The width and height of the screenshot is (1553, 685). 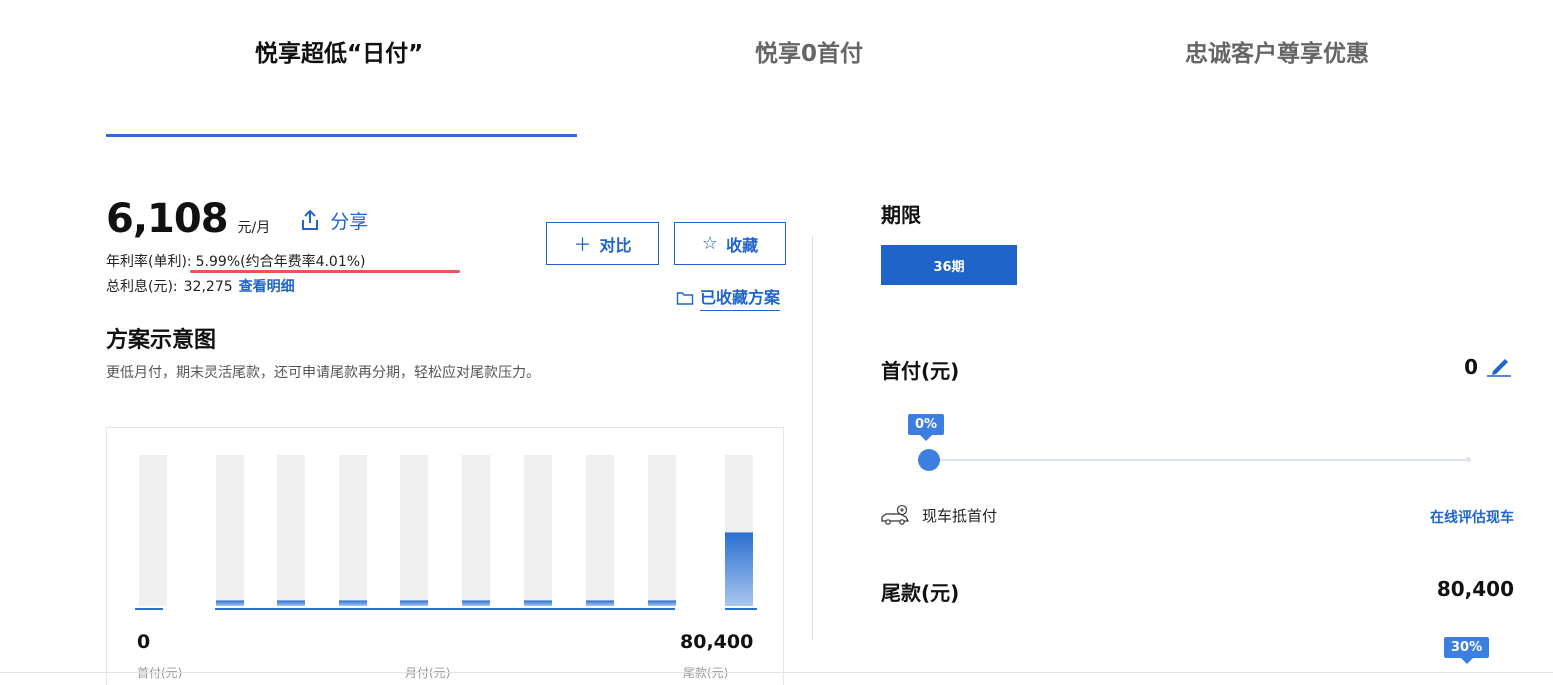 What do you see at coordinates (1467, 650) in the screenshot?
I see `balloon-slider-tooltip: 30%` at bounding box center [1467, 650].